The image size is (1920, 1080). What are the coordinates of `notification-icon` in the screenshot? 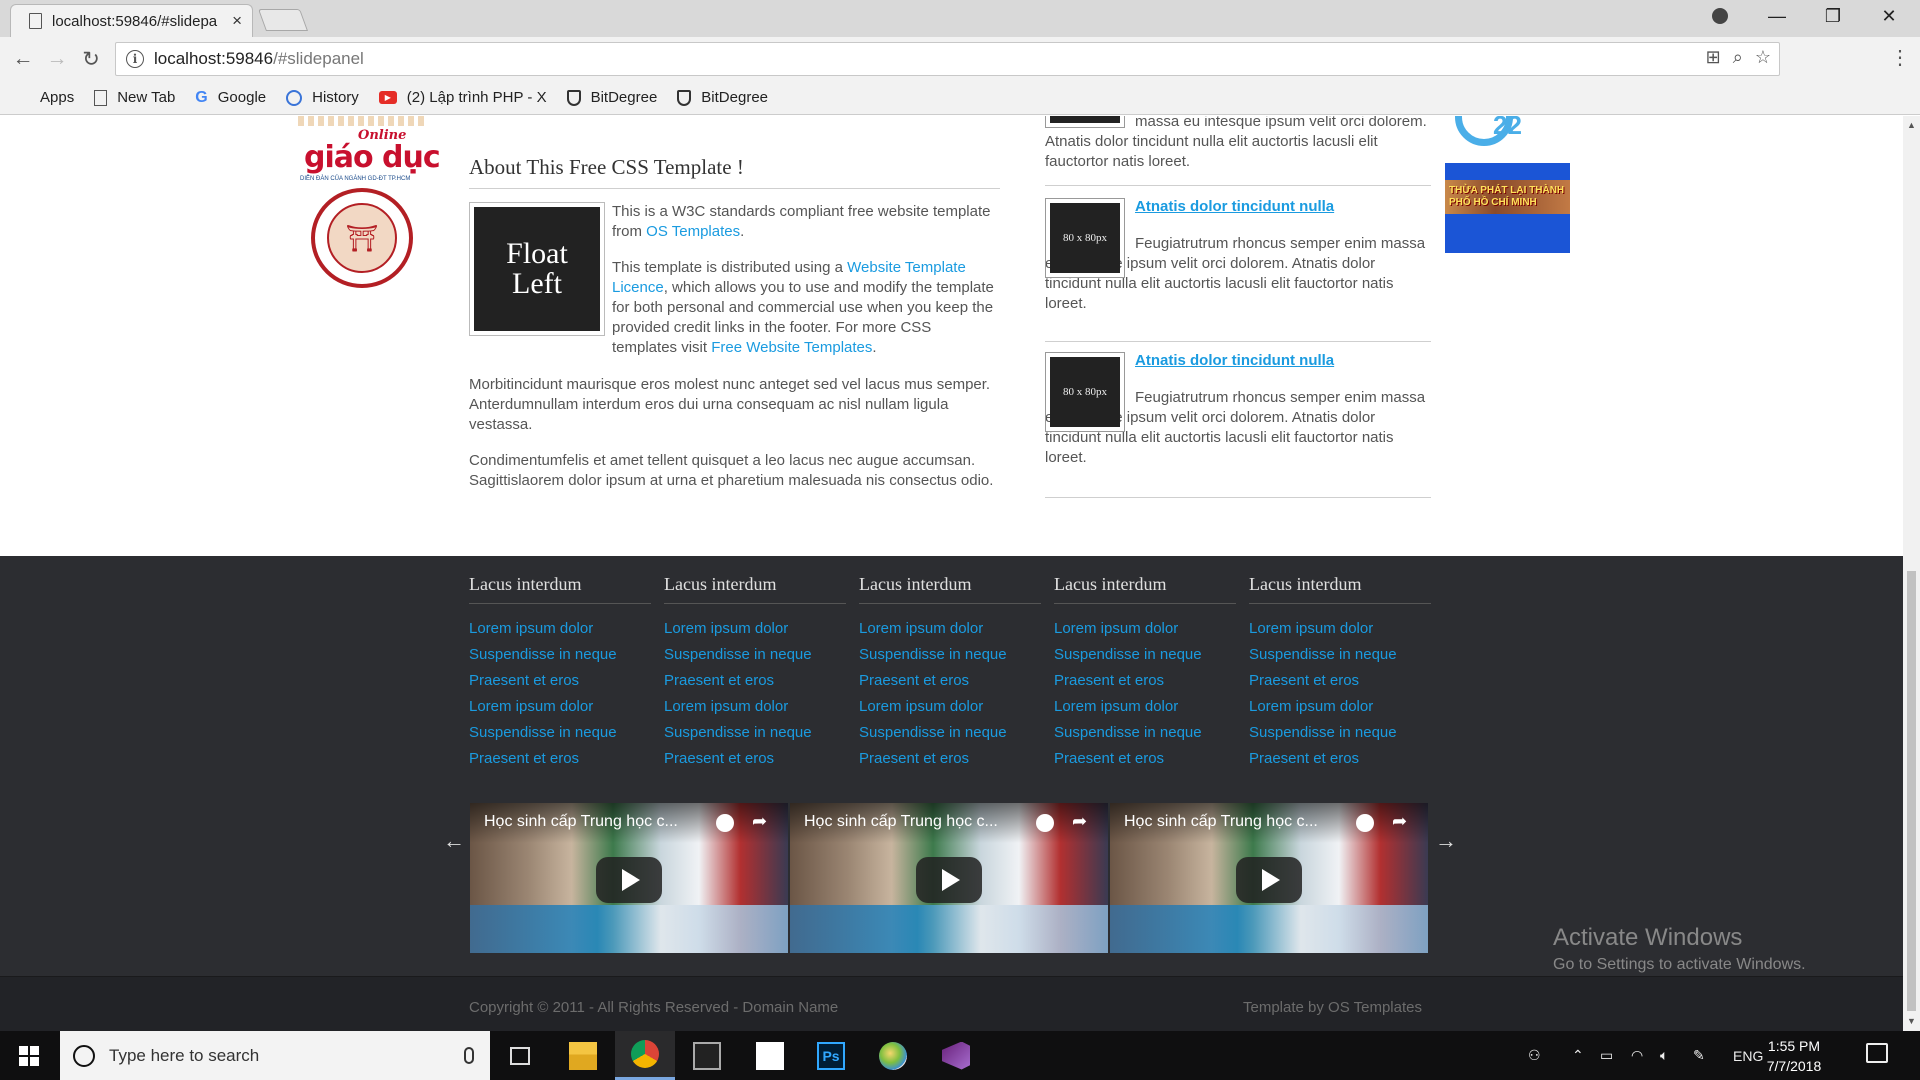 It's located at (1877, 1053).